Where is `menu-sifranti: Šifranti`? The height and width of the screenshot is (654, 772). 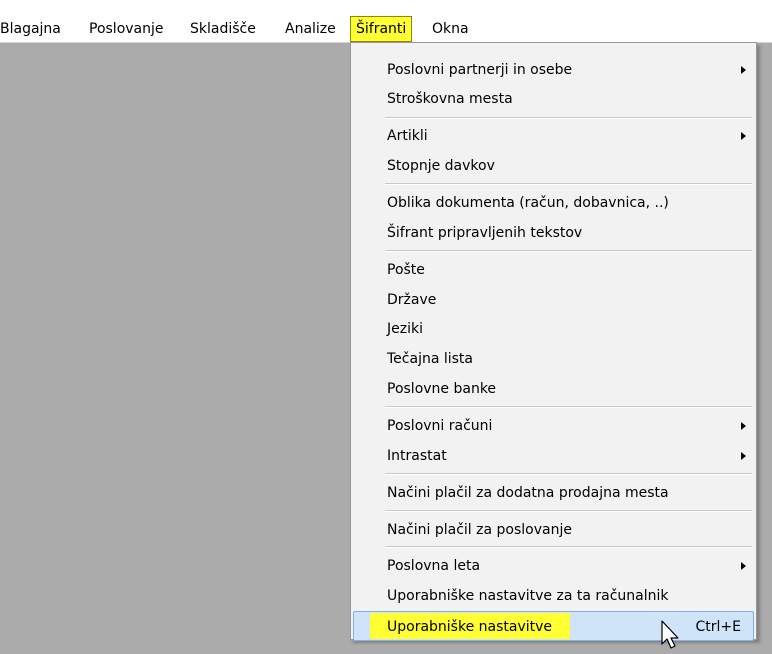
menu-sifranti: Šifranti is located at coordinates (381, 29).